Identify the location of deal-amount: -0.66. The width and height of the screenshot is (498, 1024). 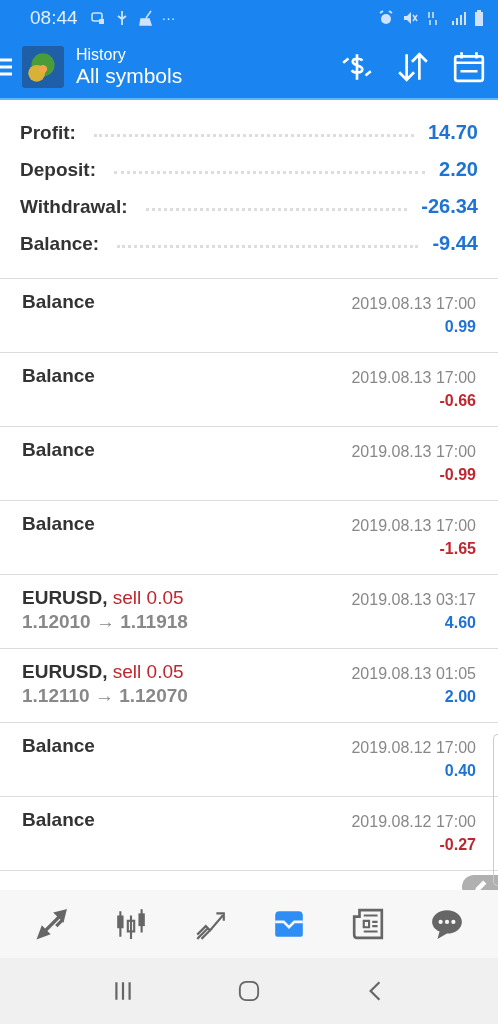
(457, 401).